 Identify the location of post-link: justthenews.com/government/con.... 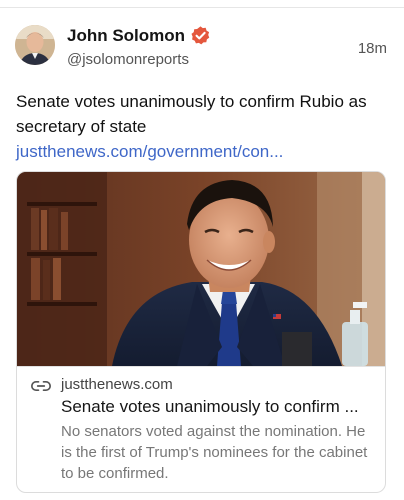
(149, 151).